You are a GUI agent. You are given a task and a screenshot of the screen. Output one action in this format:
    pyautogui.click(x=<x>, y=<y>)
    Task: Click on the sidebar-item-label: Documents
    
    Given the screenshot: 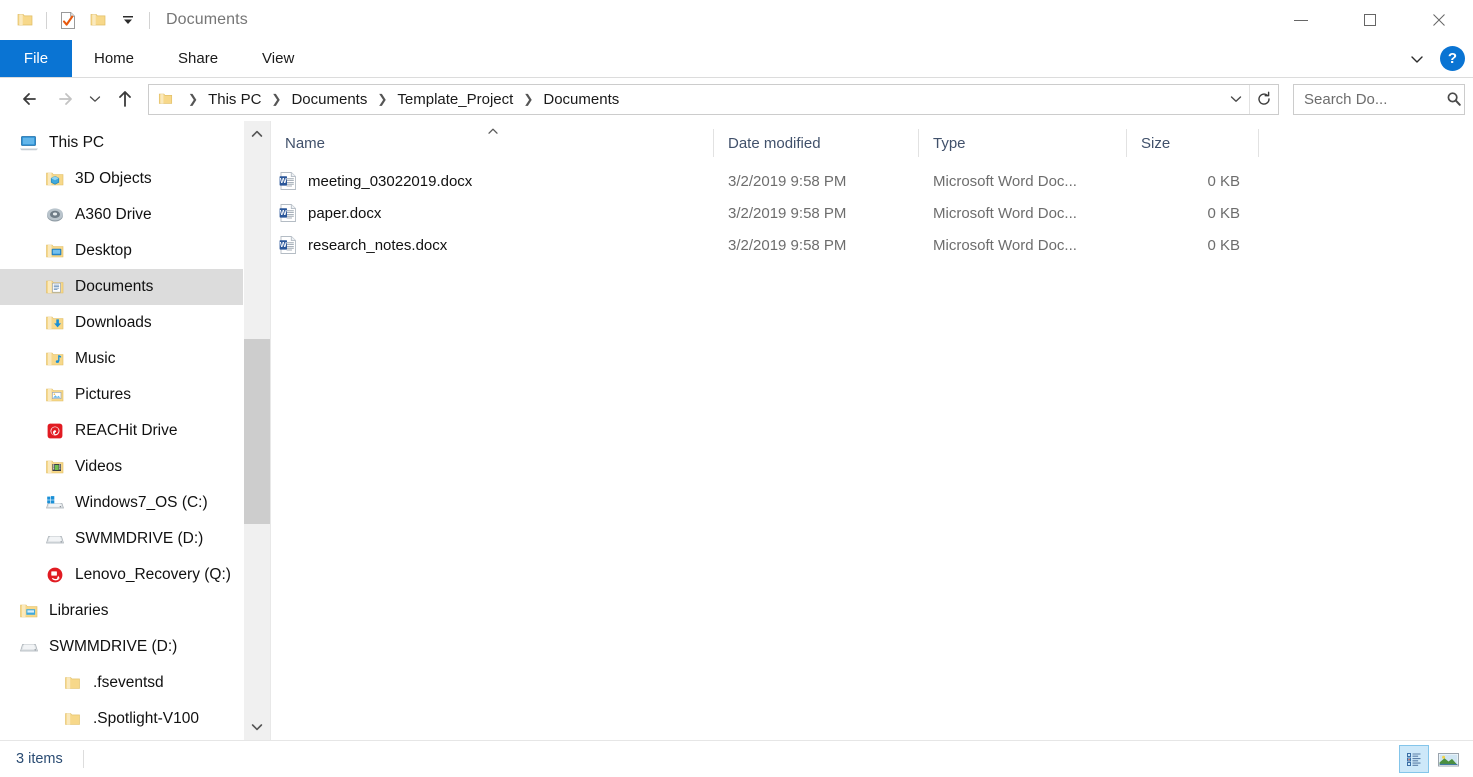 What is the action you would take?
    pyautogui.click(x=114, y=286)
    